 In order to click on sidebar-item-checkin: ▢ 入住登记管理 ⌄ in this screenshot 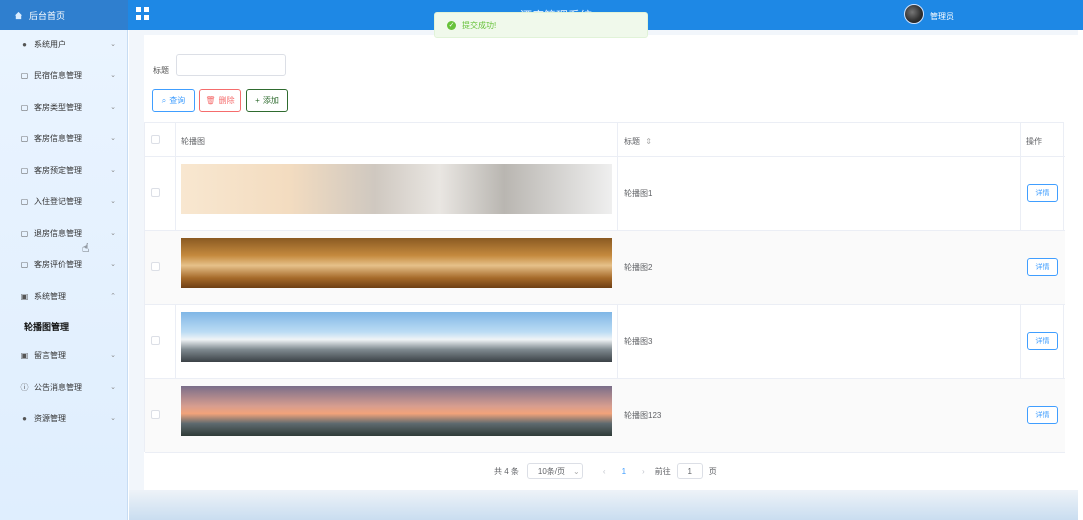, I will do `click(64, 201)`.